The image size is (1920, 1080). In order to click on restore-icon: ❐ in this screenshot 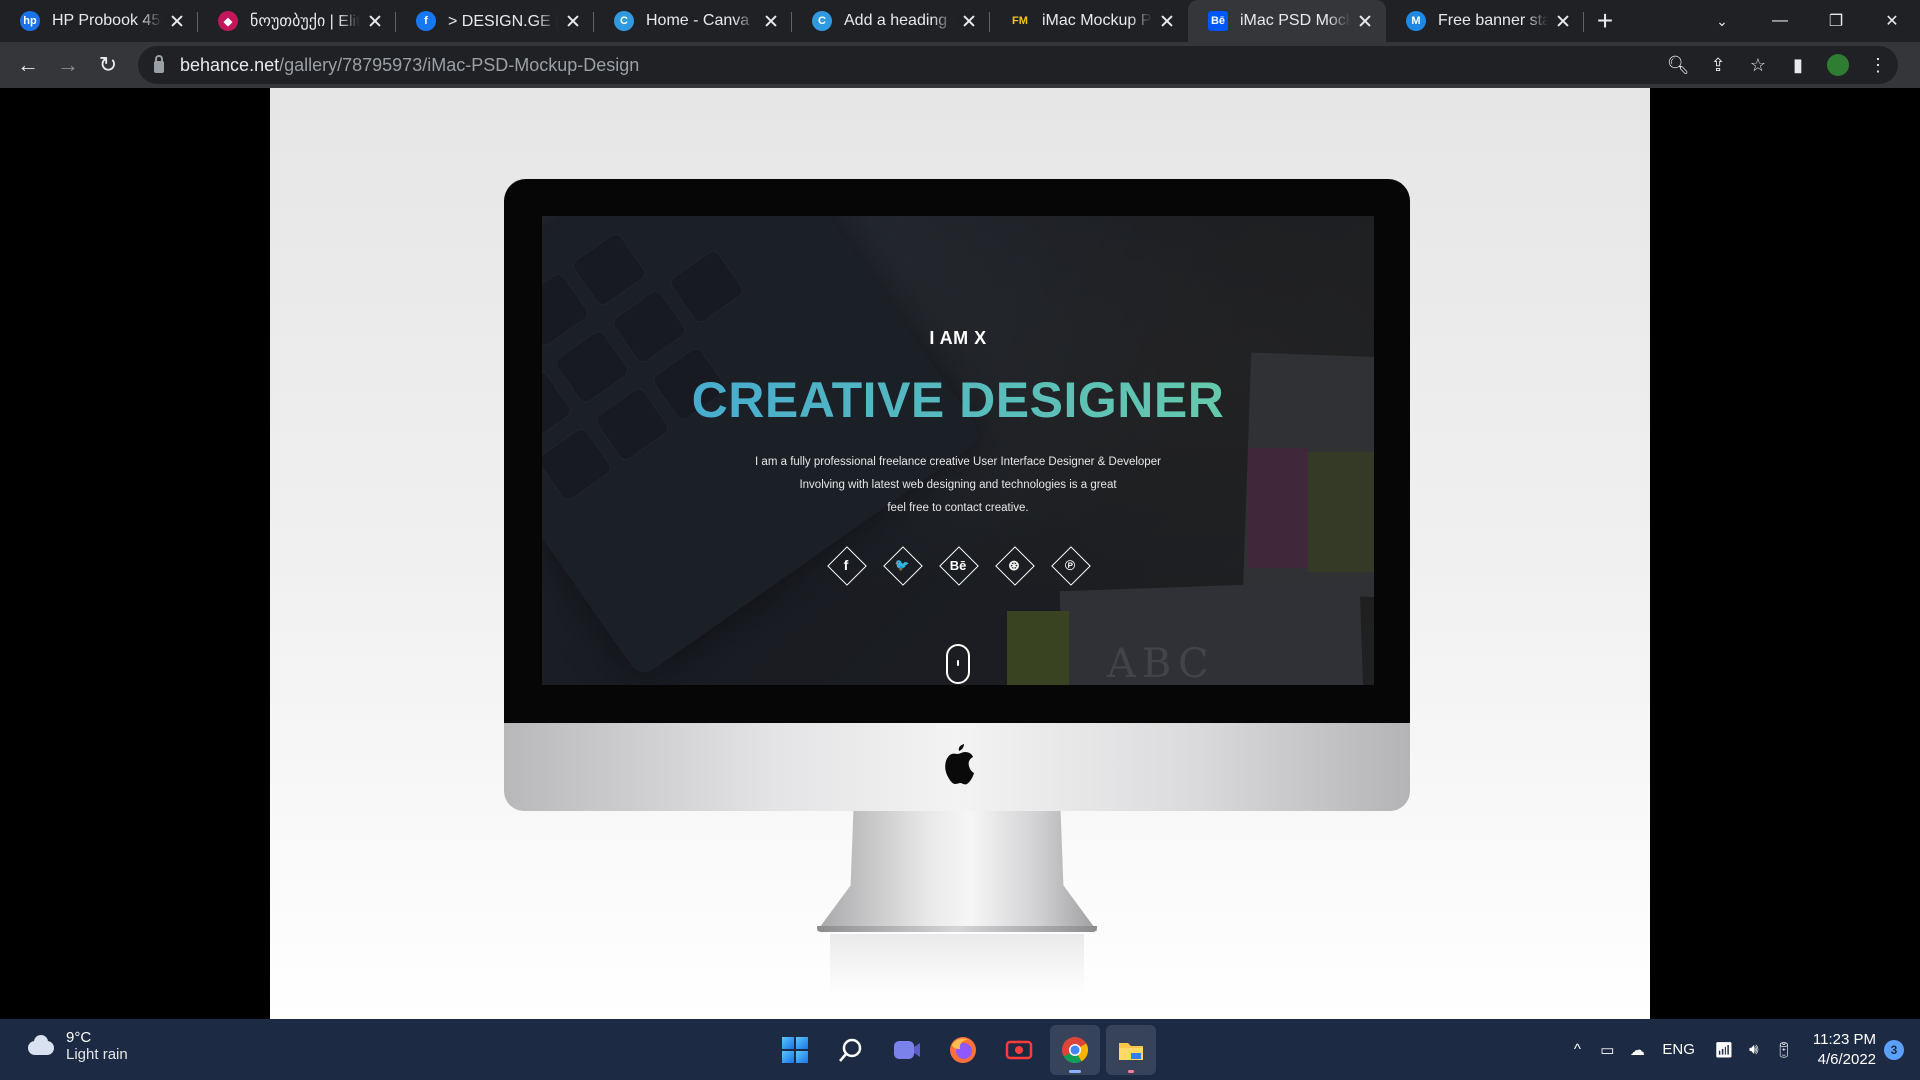, I will do `click(1836, 21)`.